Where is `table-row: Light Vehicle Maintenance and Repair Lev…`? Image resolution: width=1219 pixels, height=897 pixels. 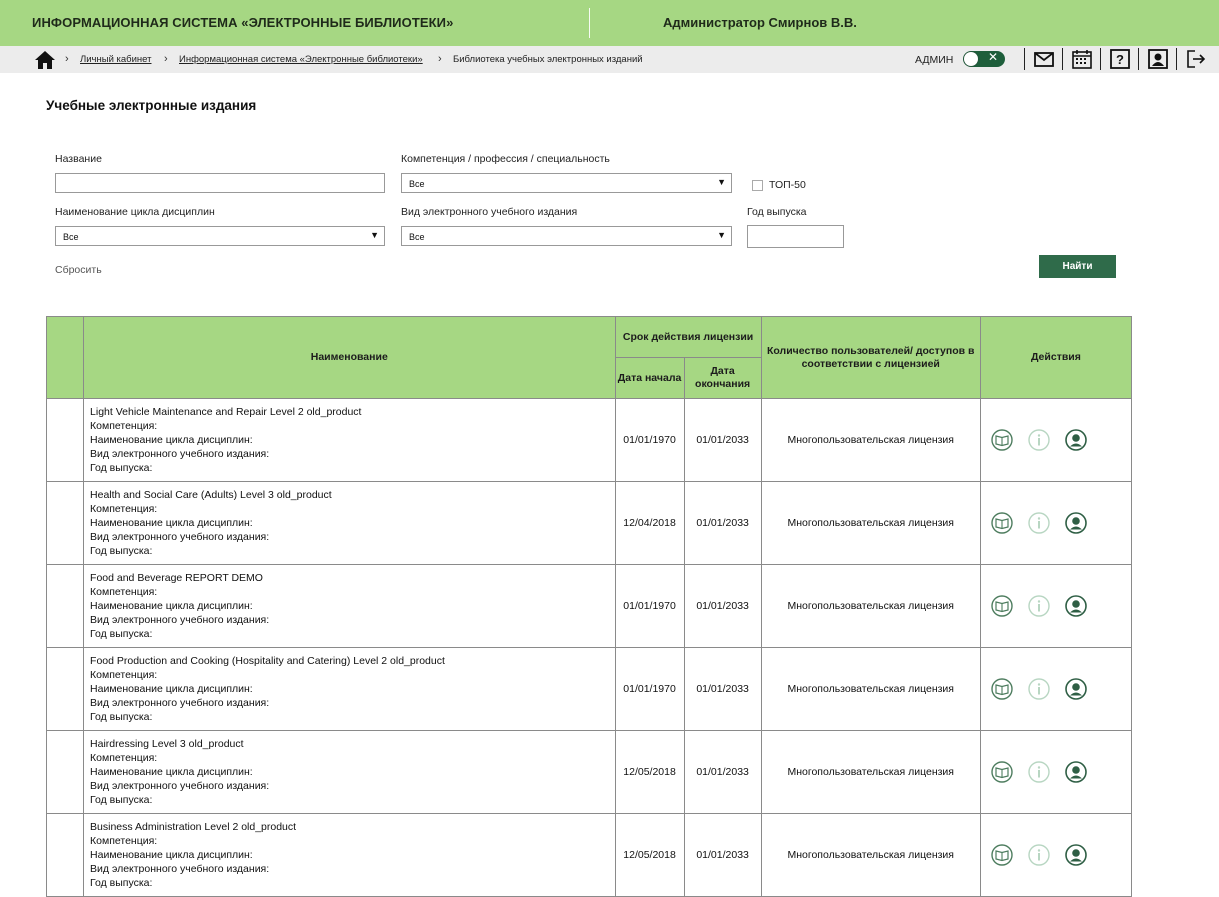 table-row: Light Vehicle Maintenance and Repair Lev… is located at coordinates (589, 440).